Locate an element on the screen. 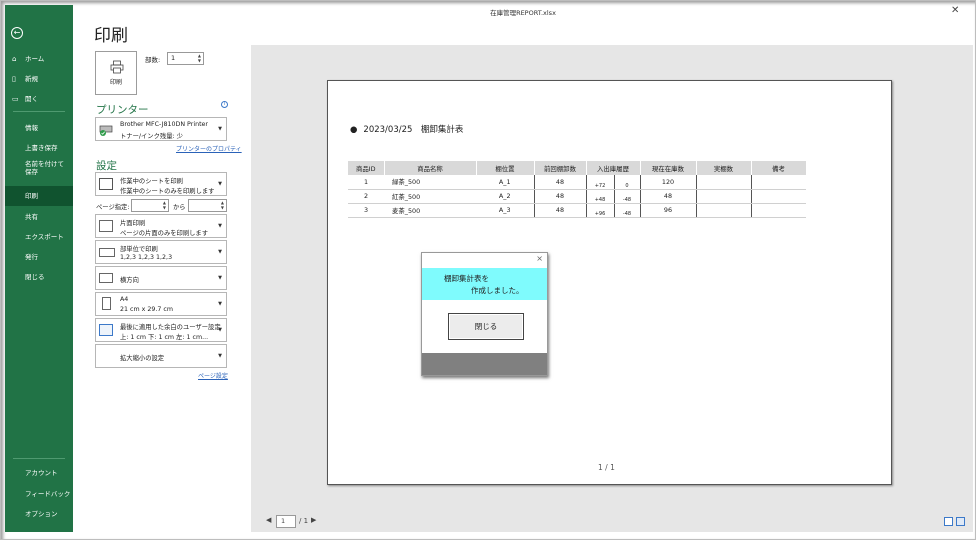 This screenshot has height=540, width=976. paper-size-title: A4 is located at coordinates (124, 299).